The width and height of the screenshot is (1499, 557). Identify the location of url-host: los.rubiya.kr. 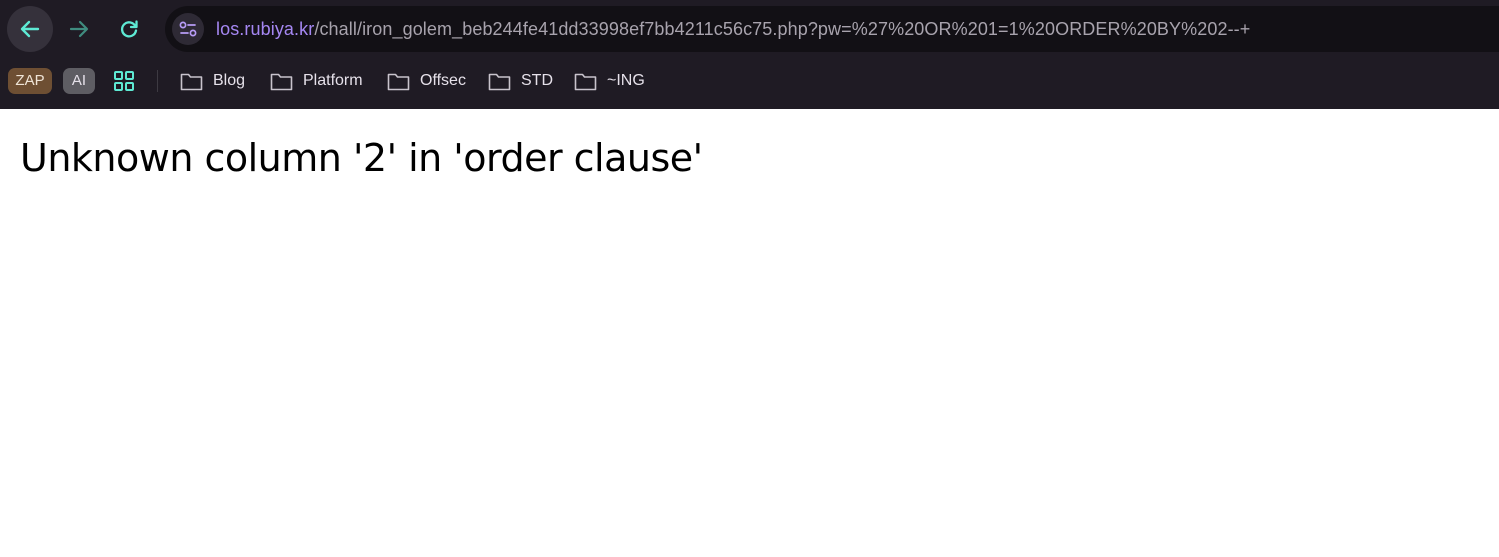
(265, 29).